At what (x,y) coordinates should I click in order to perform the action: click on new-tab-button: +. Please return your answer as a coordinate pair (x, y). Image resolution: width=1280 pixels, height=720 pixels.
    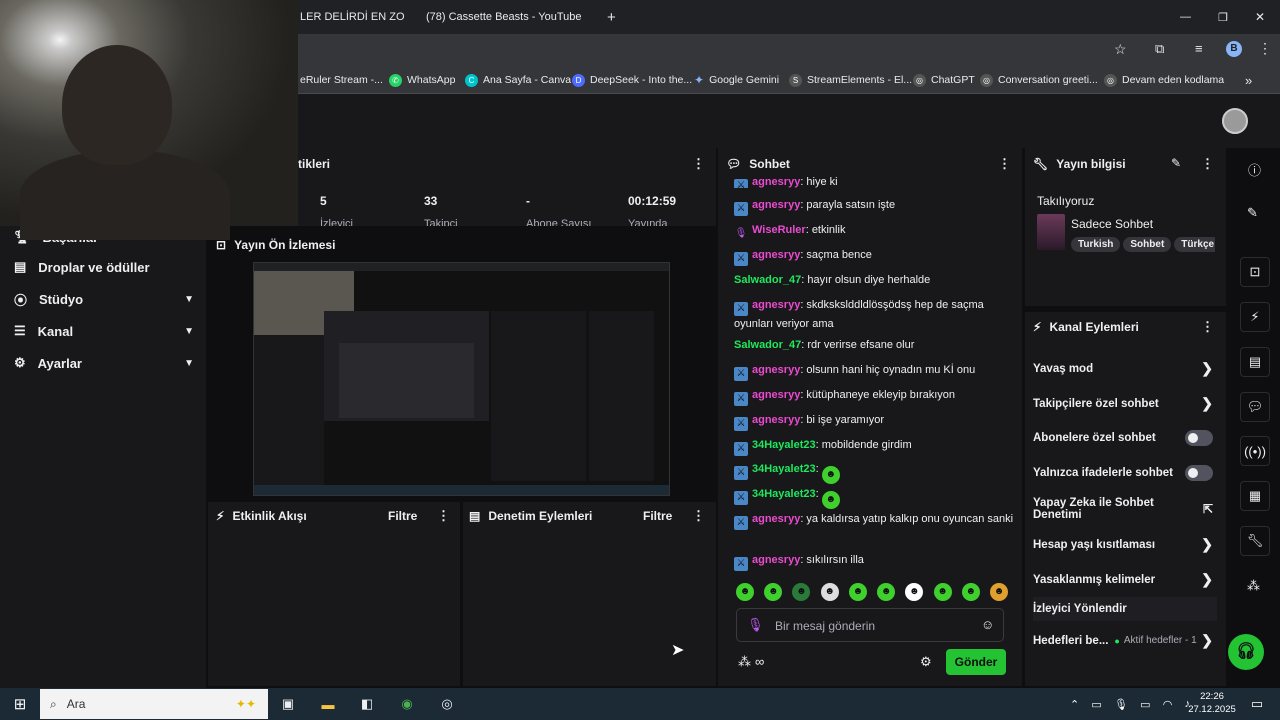
    Looking at the image, I should click on (611, 17).